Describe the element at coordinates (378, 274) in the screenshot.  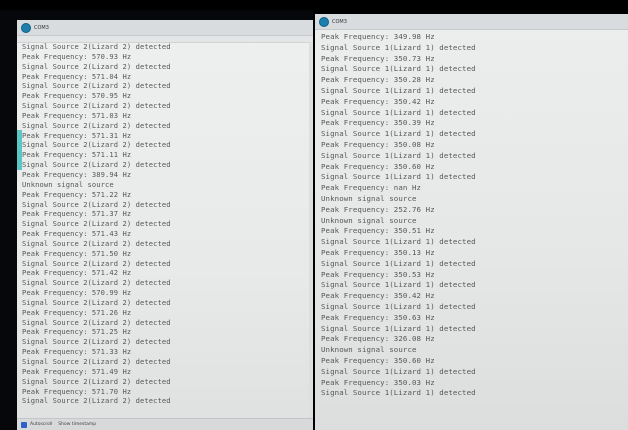
I see `log-line: Peak Frequency: 350.53 Hz` at that location.